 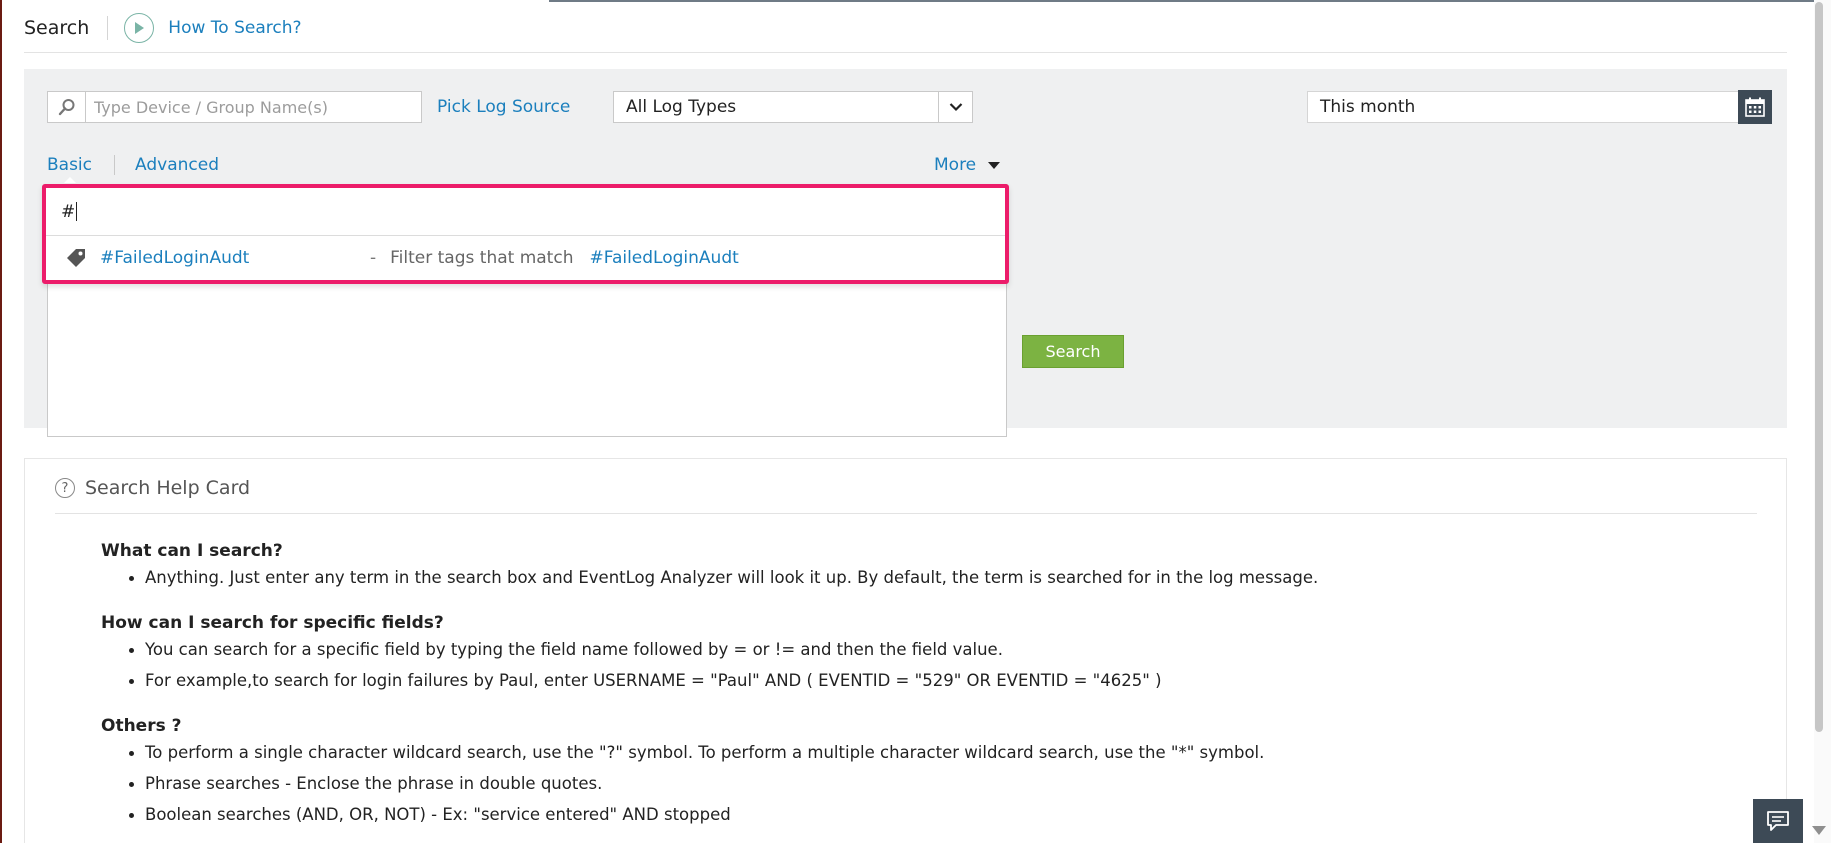 What do you see at coordinates (65, 488) in the screenshot?
I see `help-icon: ?` at bounding box center [65, 488].